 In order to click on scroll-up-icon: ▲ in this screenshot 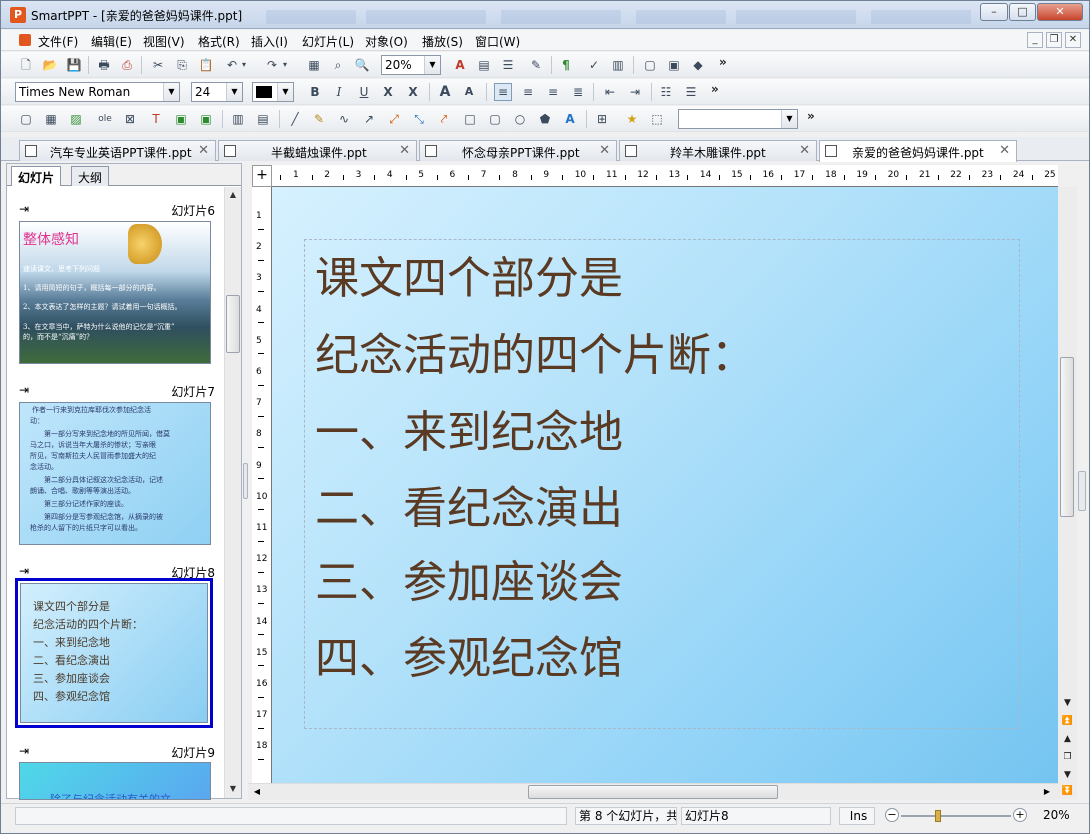, I will do `click(233, 195)`.